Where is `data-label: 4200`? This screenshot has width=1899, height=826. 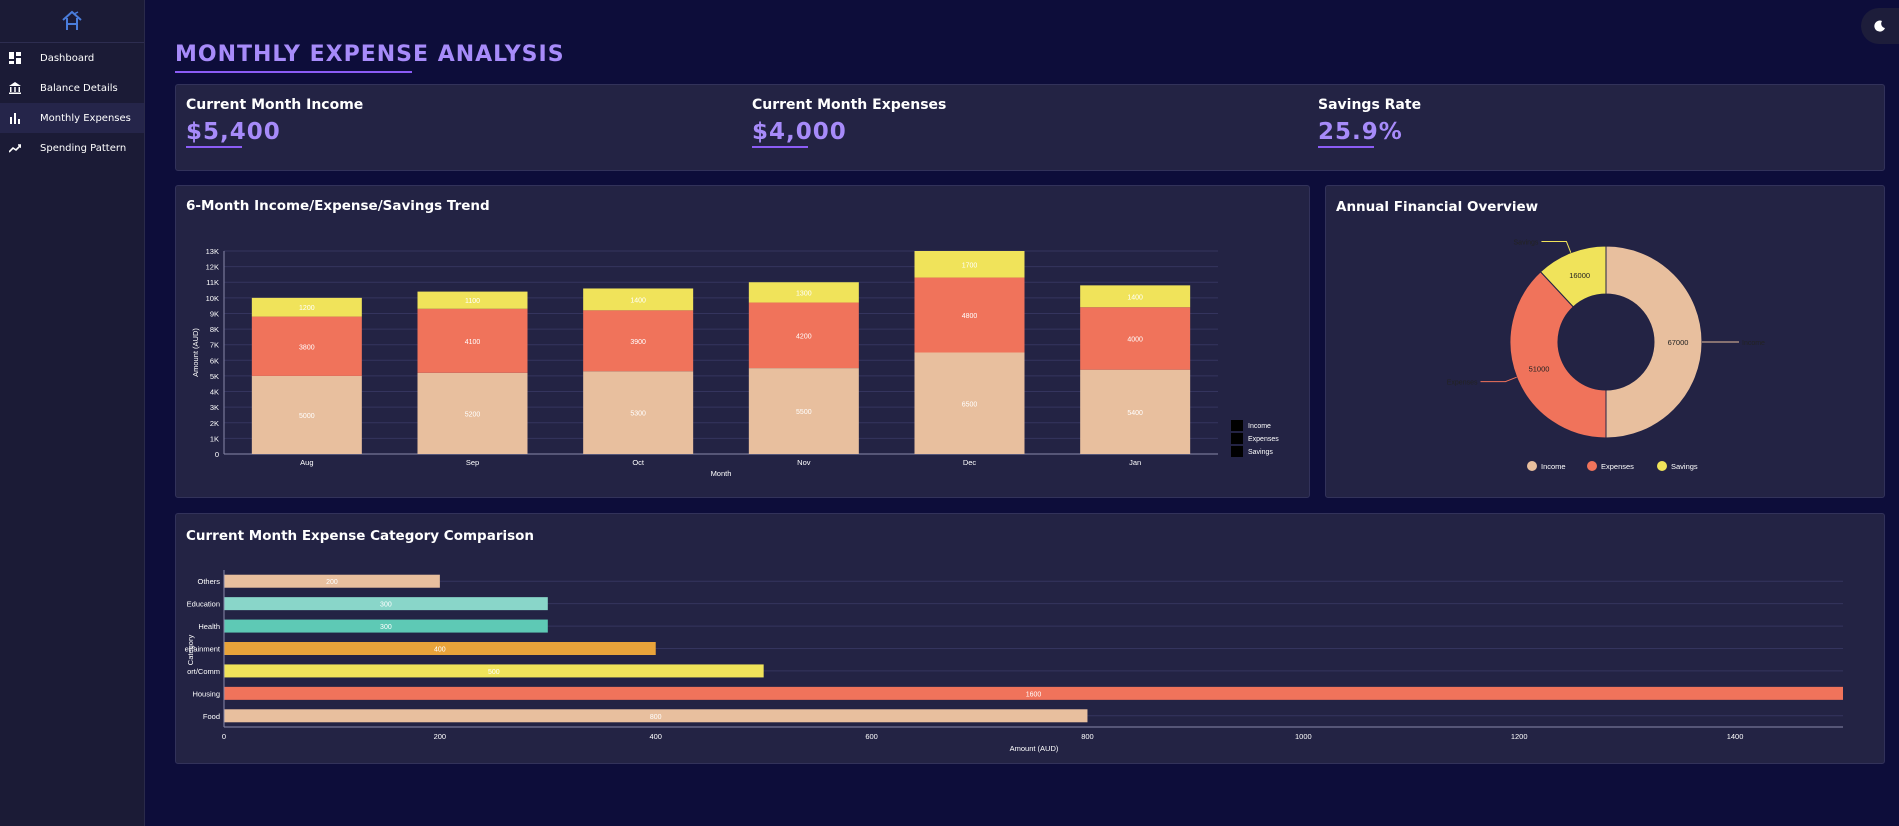
data-label: 4200 is located at coordinates (804, 336).